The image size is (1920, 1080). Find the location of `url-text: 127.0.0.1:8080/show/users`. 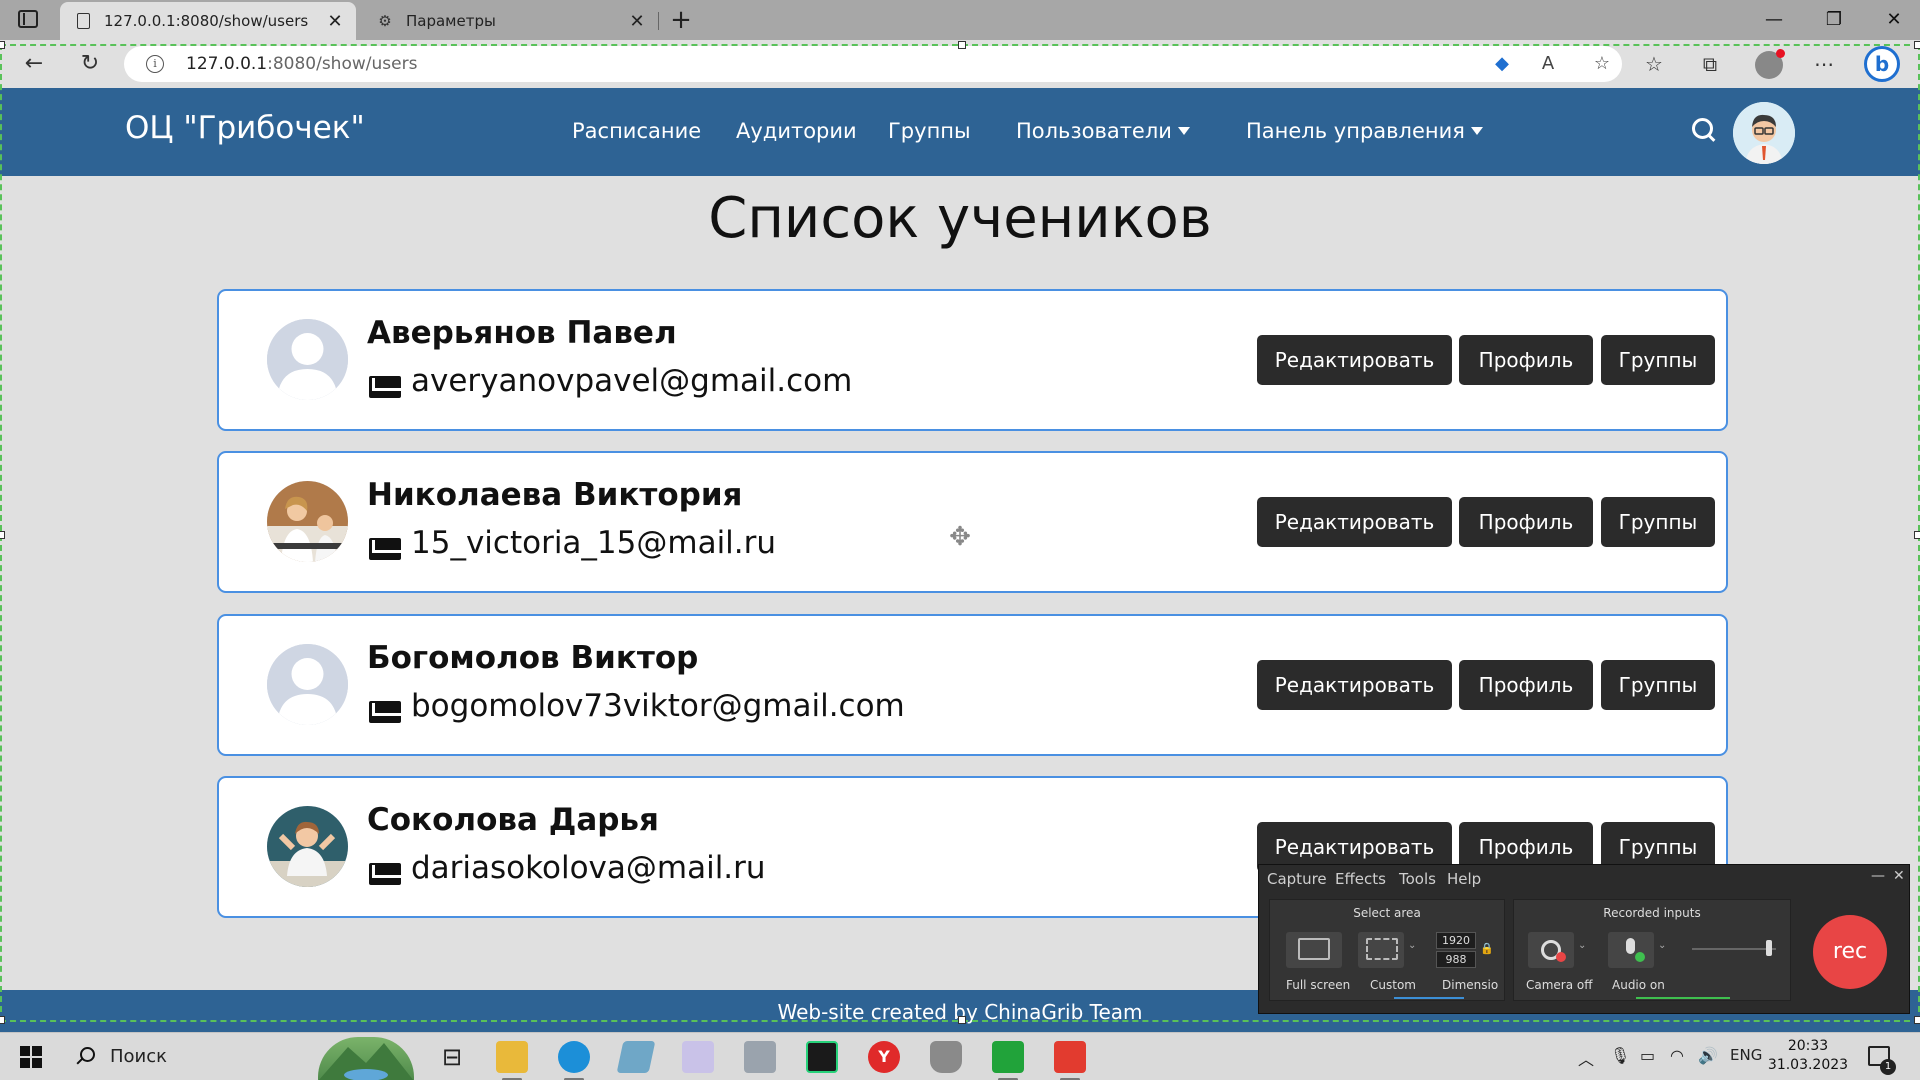

url-text: 127.0.0.1:8080/show/users is located at coordinates (301, 64).